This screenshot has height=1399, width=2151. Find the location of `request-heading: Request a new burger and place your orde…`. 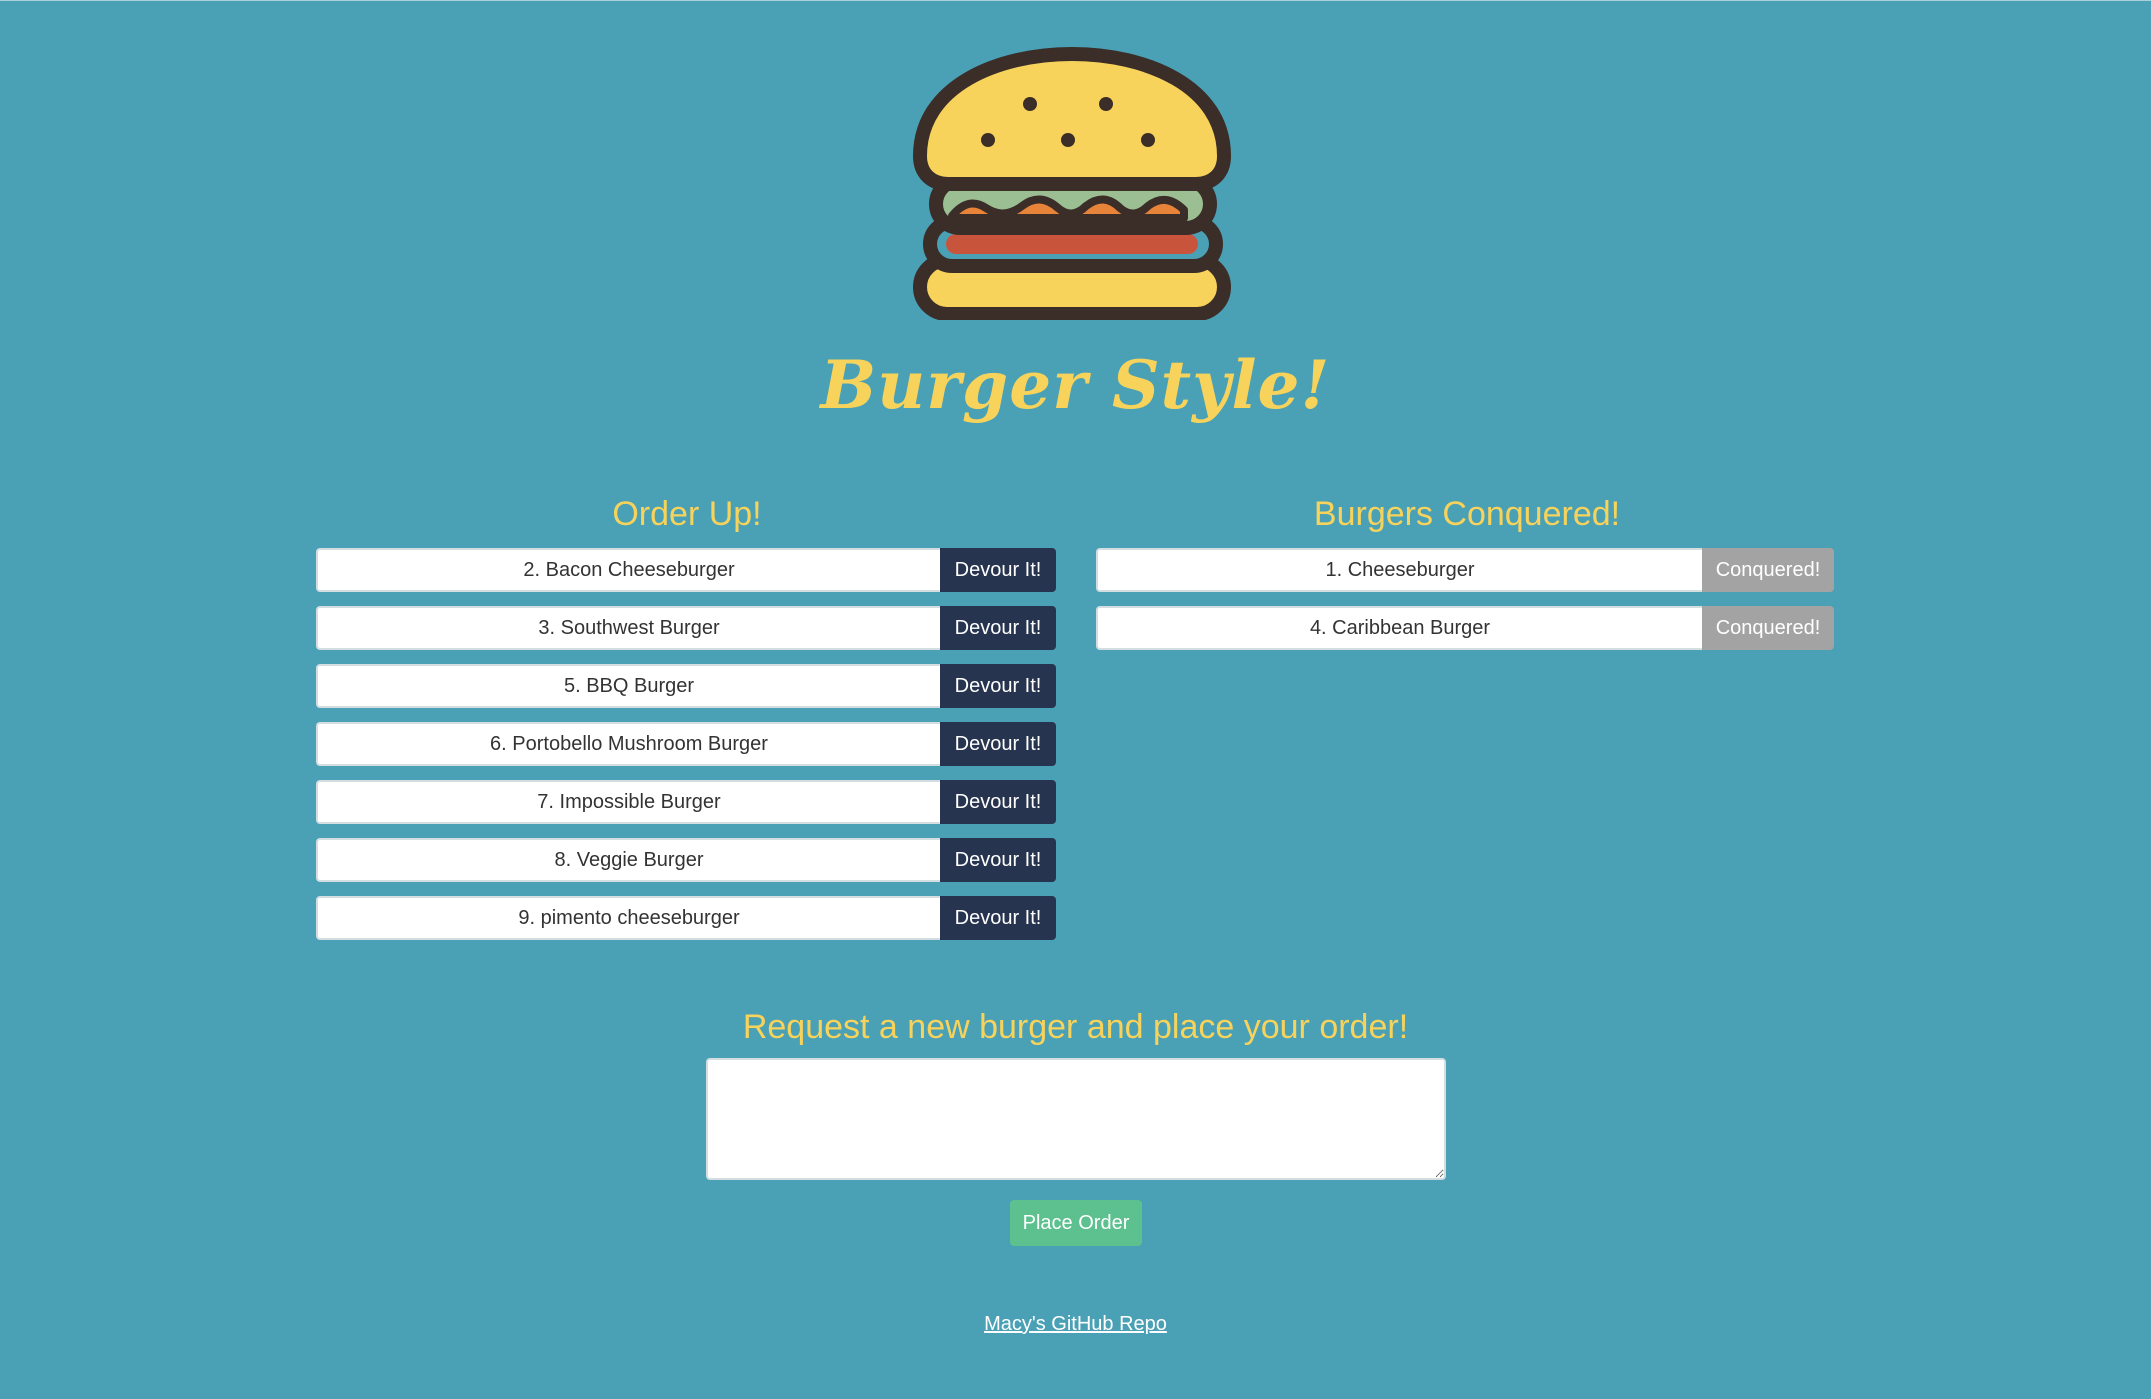

request-heading: Request a new burger and place your orde… is located at coordinates (1075, 1027).